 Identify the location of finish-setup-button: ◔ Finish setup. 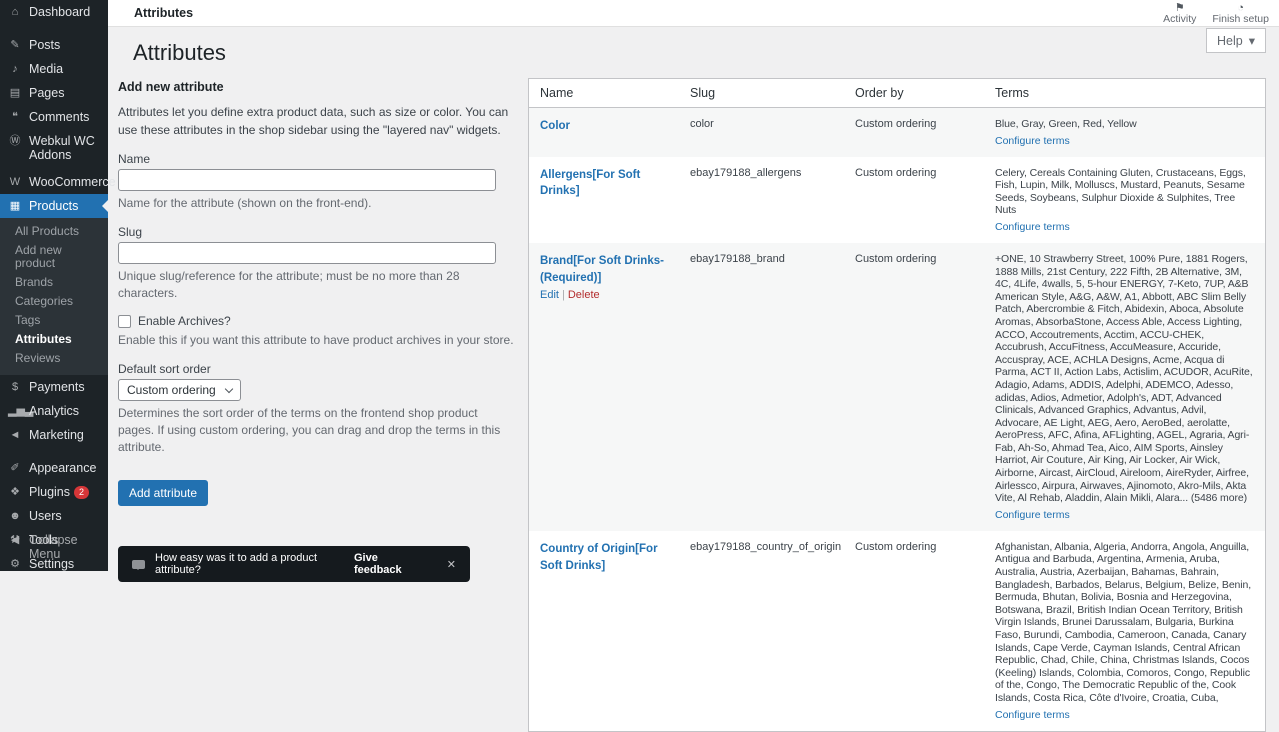
(1240, 13).